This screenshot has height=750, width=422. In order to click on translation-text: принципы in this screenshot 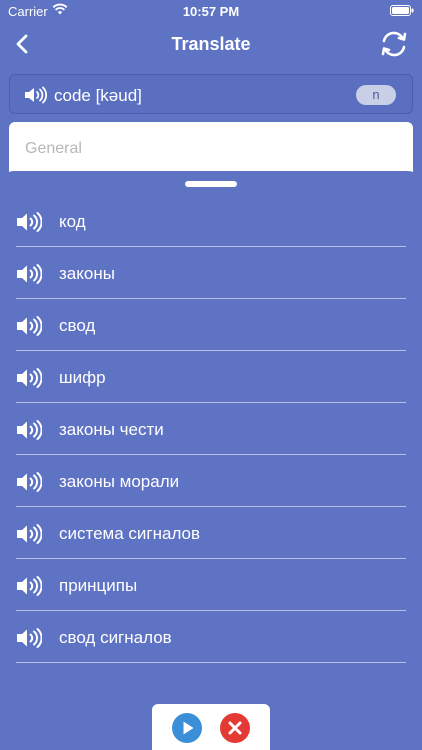, I will do `click(98, 585)`.